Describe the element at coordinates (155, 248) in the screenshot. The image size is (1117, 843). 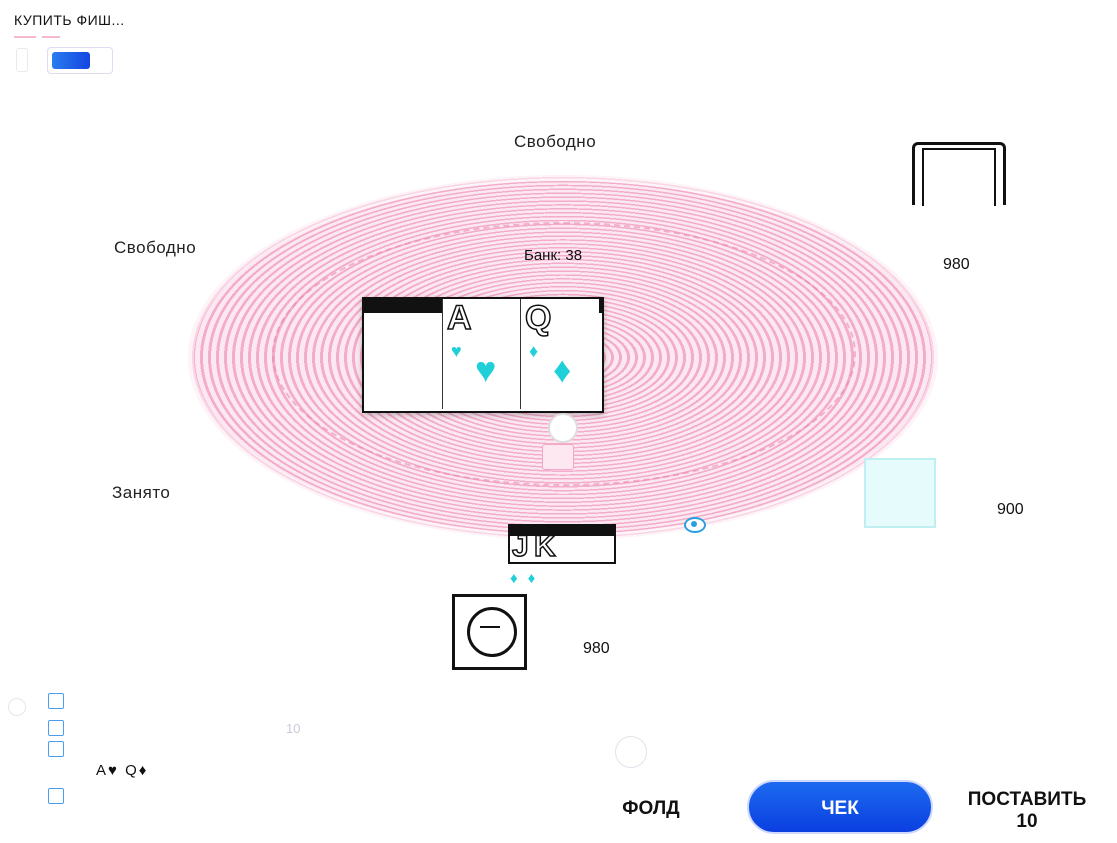
I see `seat-top-left-label: Свободно` at that location.